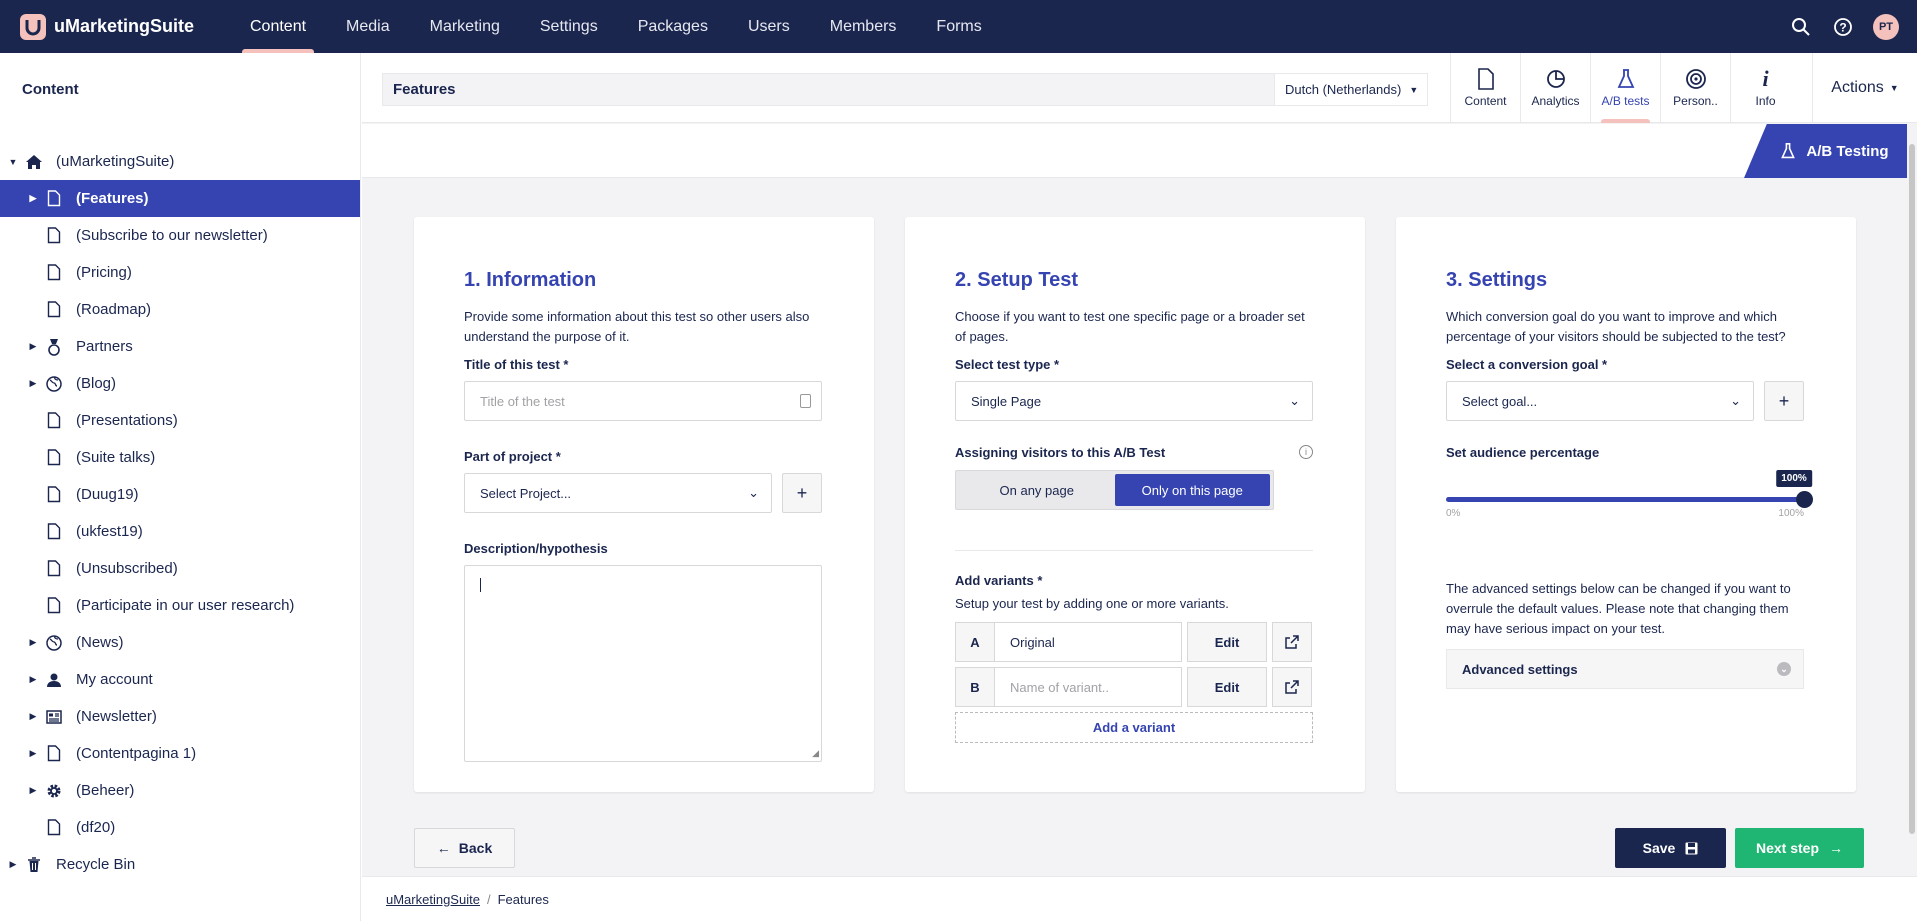  I want to click on tree-item: ▼ (uMarketingSuite), so click(180, 161).